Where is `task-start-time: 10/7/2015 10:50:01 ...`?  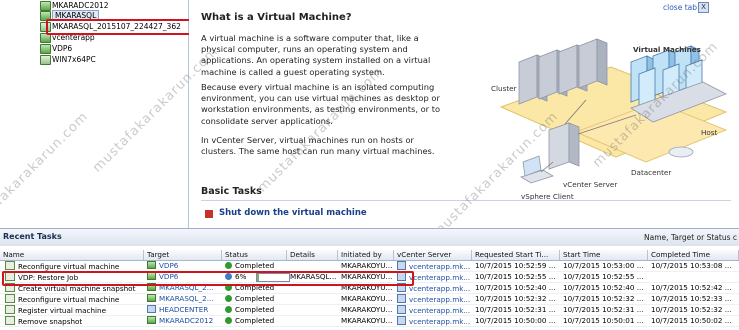
task-start-time: 10/7/2015 10:50:01 ... is located at coordinates (603, 320).